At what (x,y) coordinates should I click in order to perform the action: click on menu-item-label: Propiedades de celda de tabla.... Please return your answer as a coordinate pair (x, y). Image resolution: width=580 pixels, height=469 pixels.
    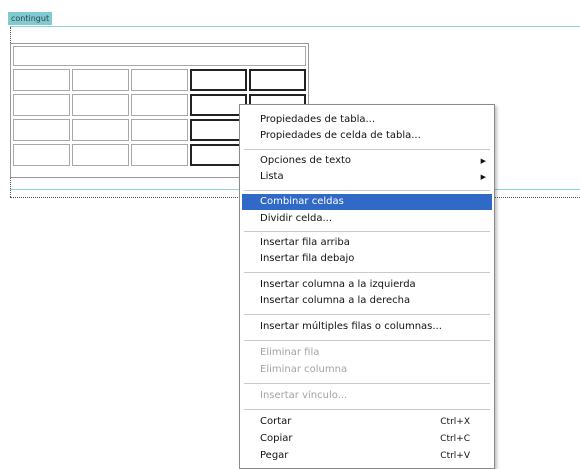
    Looking at the image, I should click on (340, 135).